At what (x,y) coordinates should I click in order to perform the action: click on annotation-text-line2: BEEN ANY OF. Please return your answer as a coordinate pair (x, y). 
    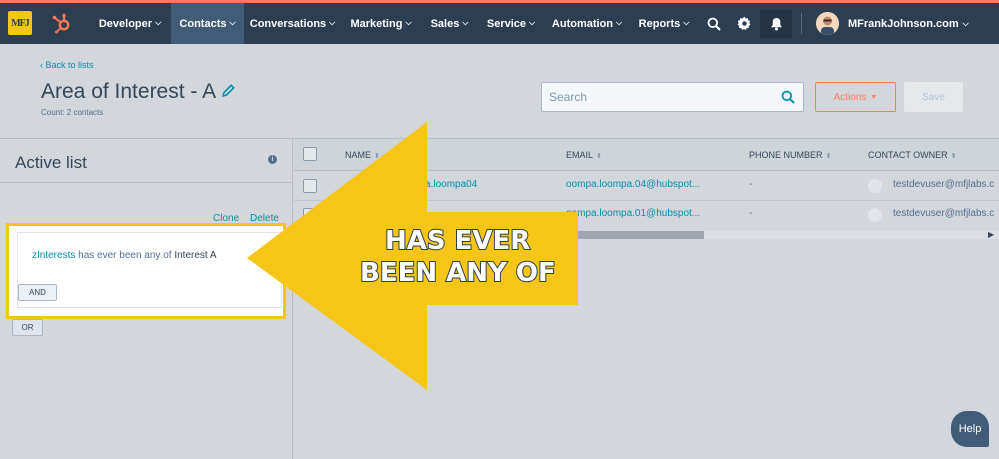
    Looking at the image, I should click on (458, 273).